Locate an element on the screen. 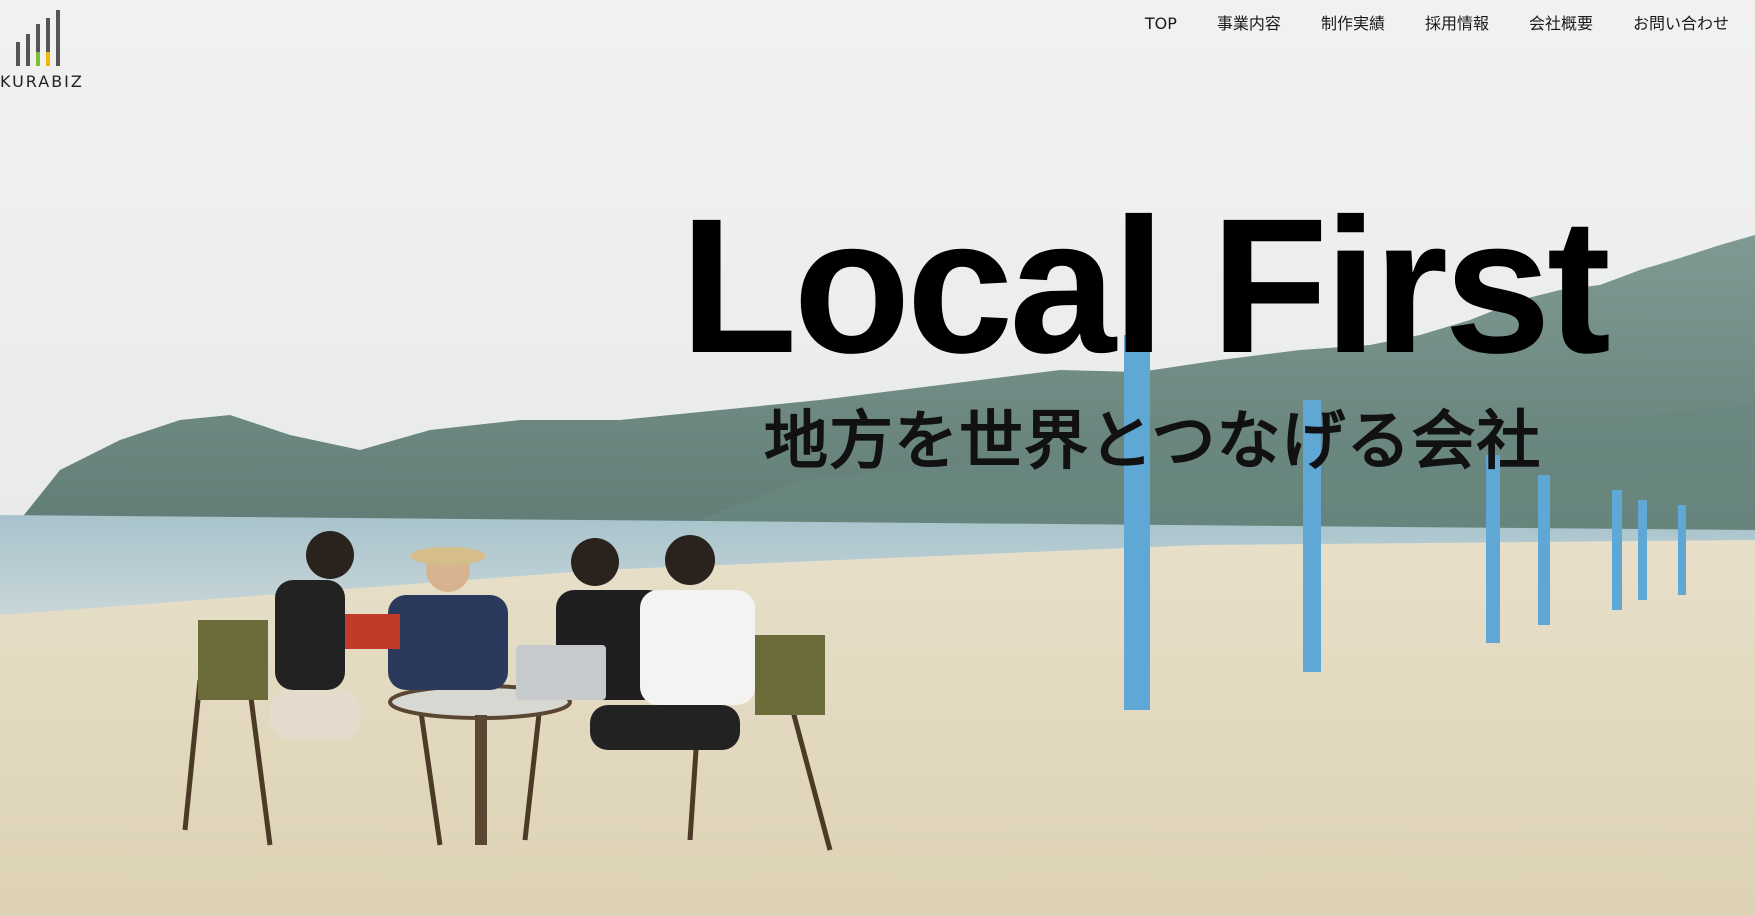 Image resolution: width=1755 pixels, height=916 pixels. hero-subheadline: 地方を世界とつなげる会社 is located at coordinates (1153, 442).